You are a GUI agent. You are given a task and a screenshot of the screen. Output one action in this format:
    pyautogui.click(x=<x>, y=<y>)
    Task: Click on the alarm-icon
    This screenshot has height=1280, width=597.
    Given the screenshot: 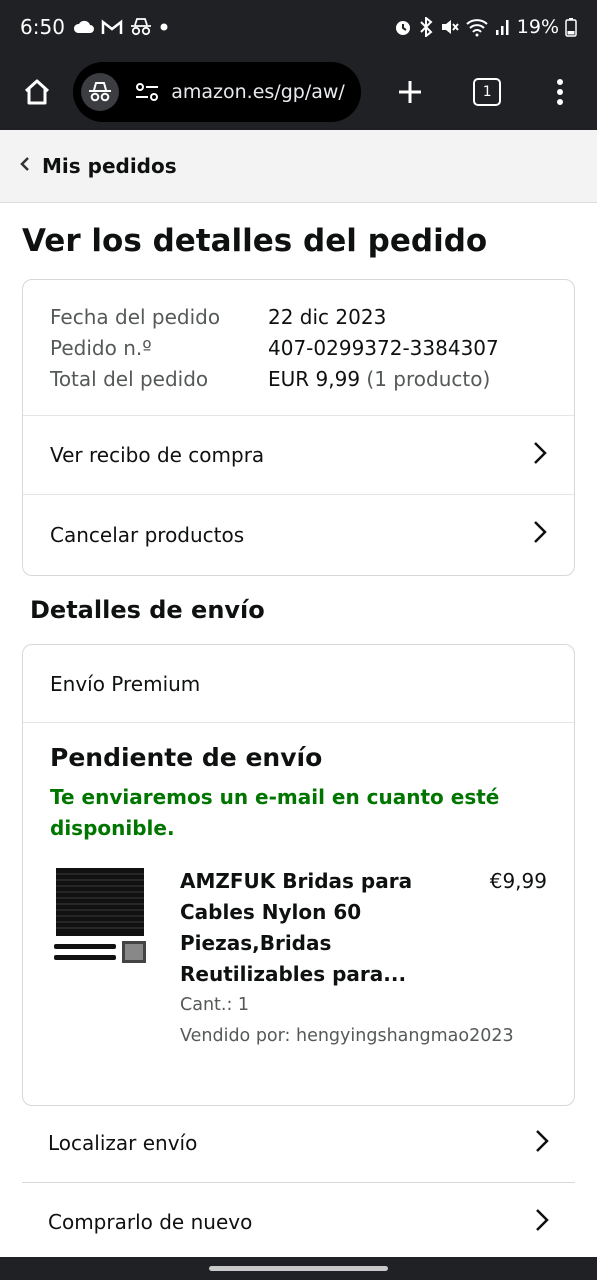 What is the action you would take?
    pyautogui.click(x=403, y=27)
    